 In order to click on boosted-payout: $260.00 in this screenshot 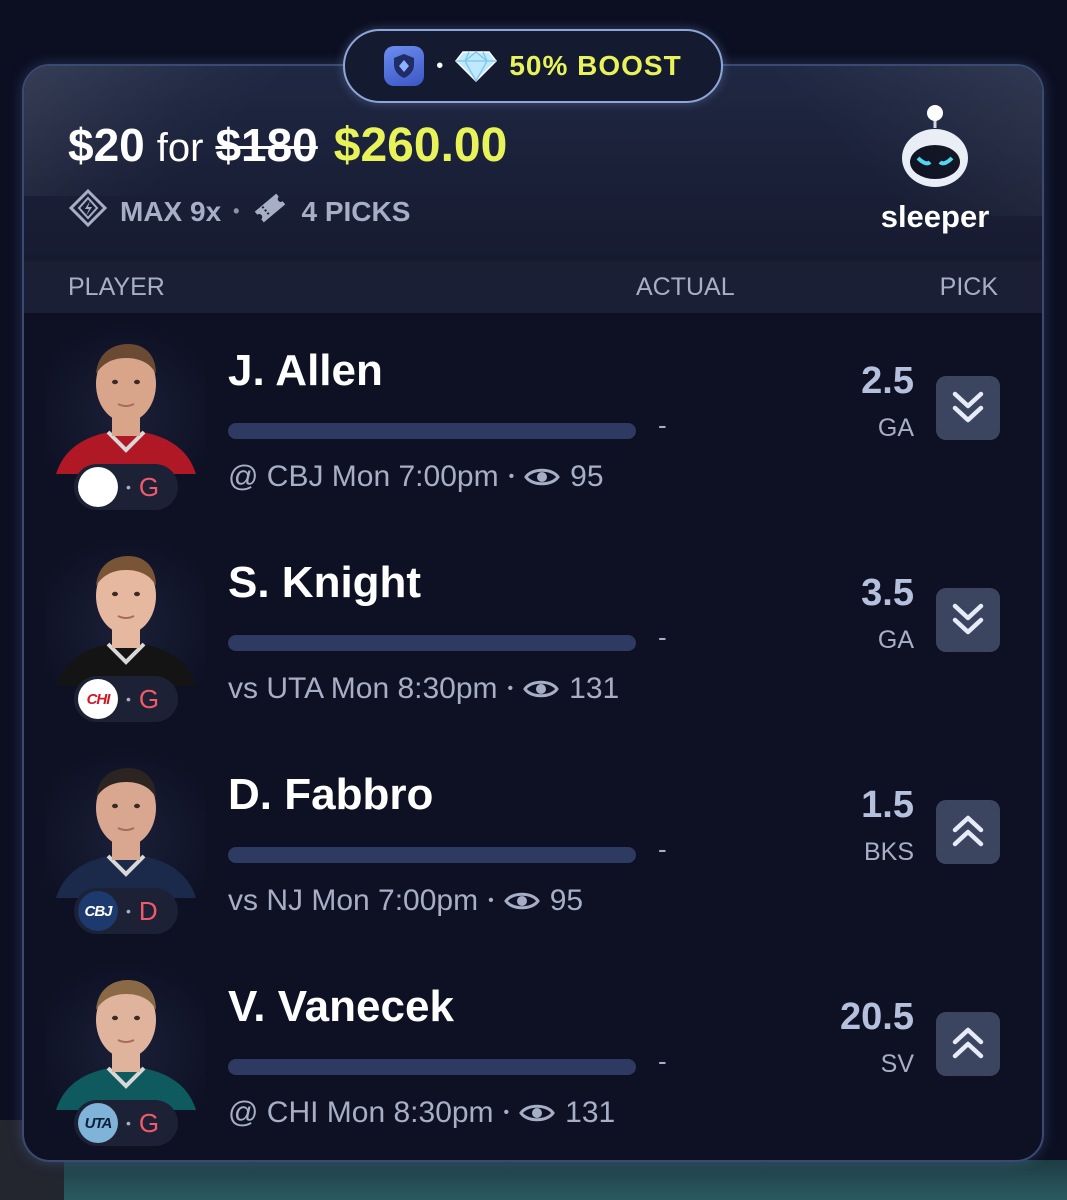, I will do `click(420, 145)`.